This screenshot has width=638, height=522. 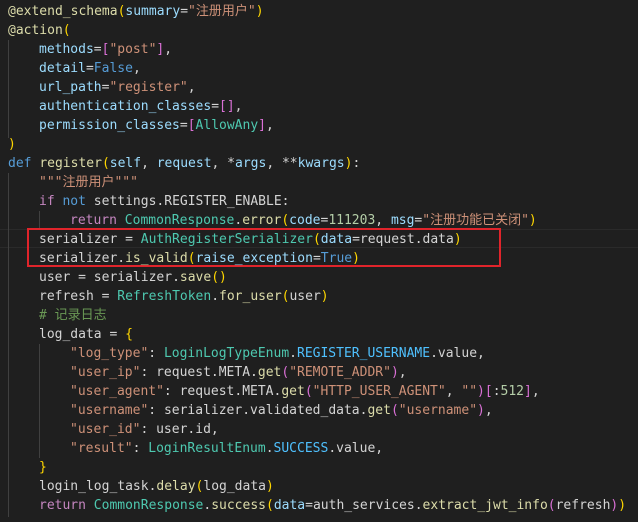 What do you see at coordinates (319, 201) in the screenshot?
I see `code-line: if not settings.REGISTER_ENABLE:` at bounding box center [319, 201].